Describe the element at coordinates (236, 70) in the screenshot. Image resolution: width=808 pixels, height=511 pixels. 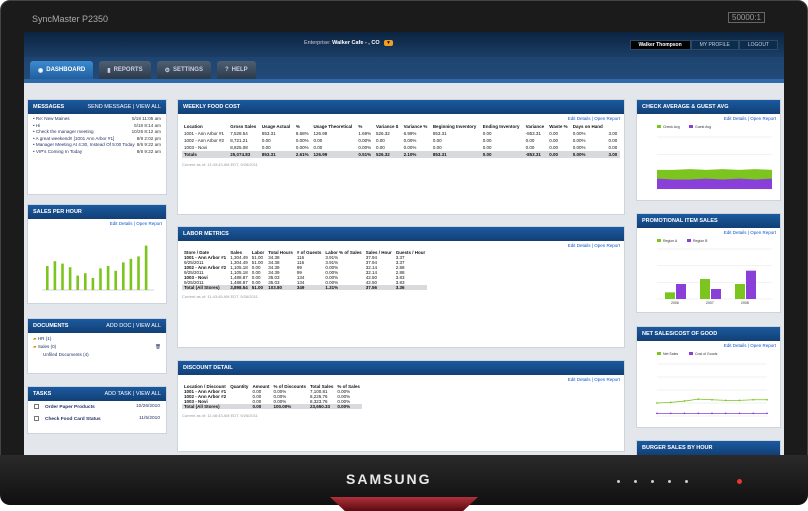
I see `tab-help: ? HELP` at that location.